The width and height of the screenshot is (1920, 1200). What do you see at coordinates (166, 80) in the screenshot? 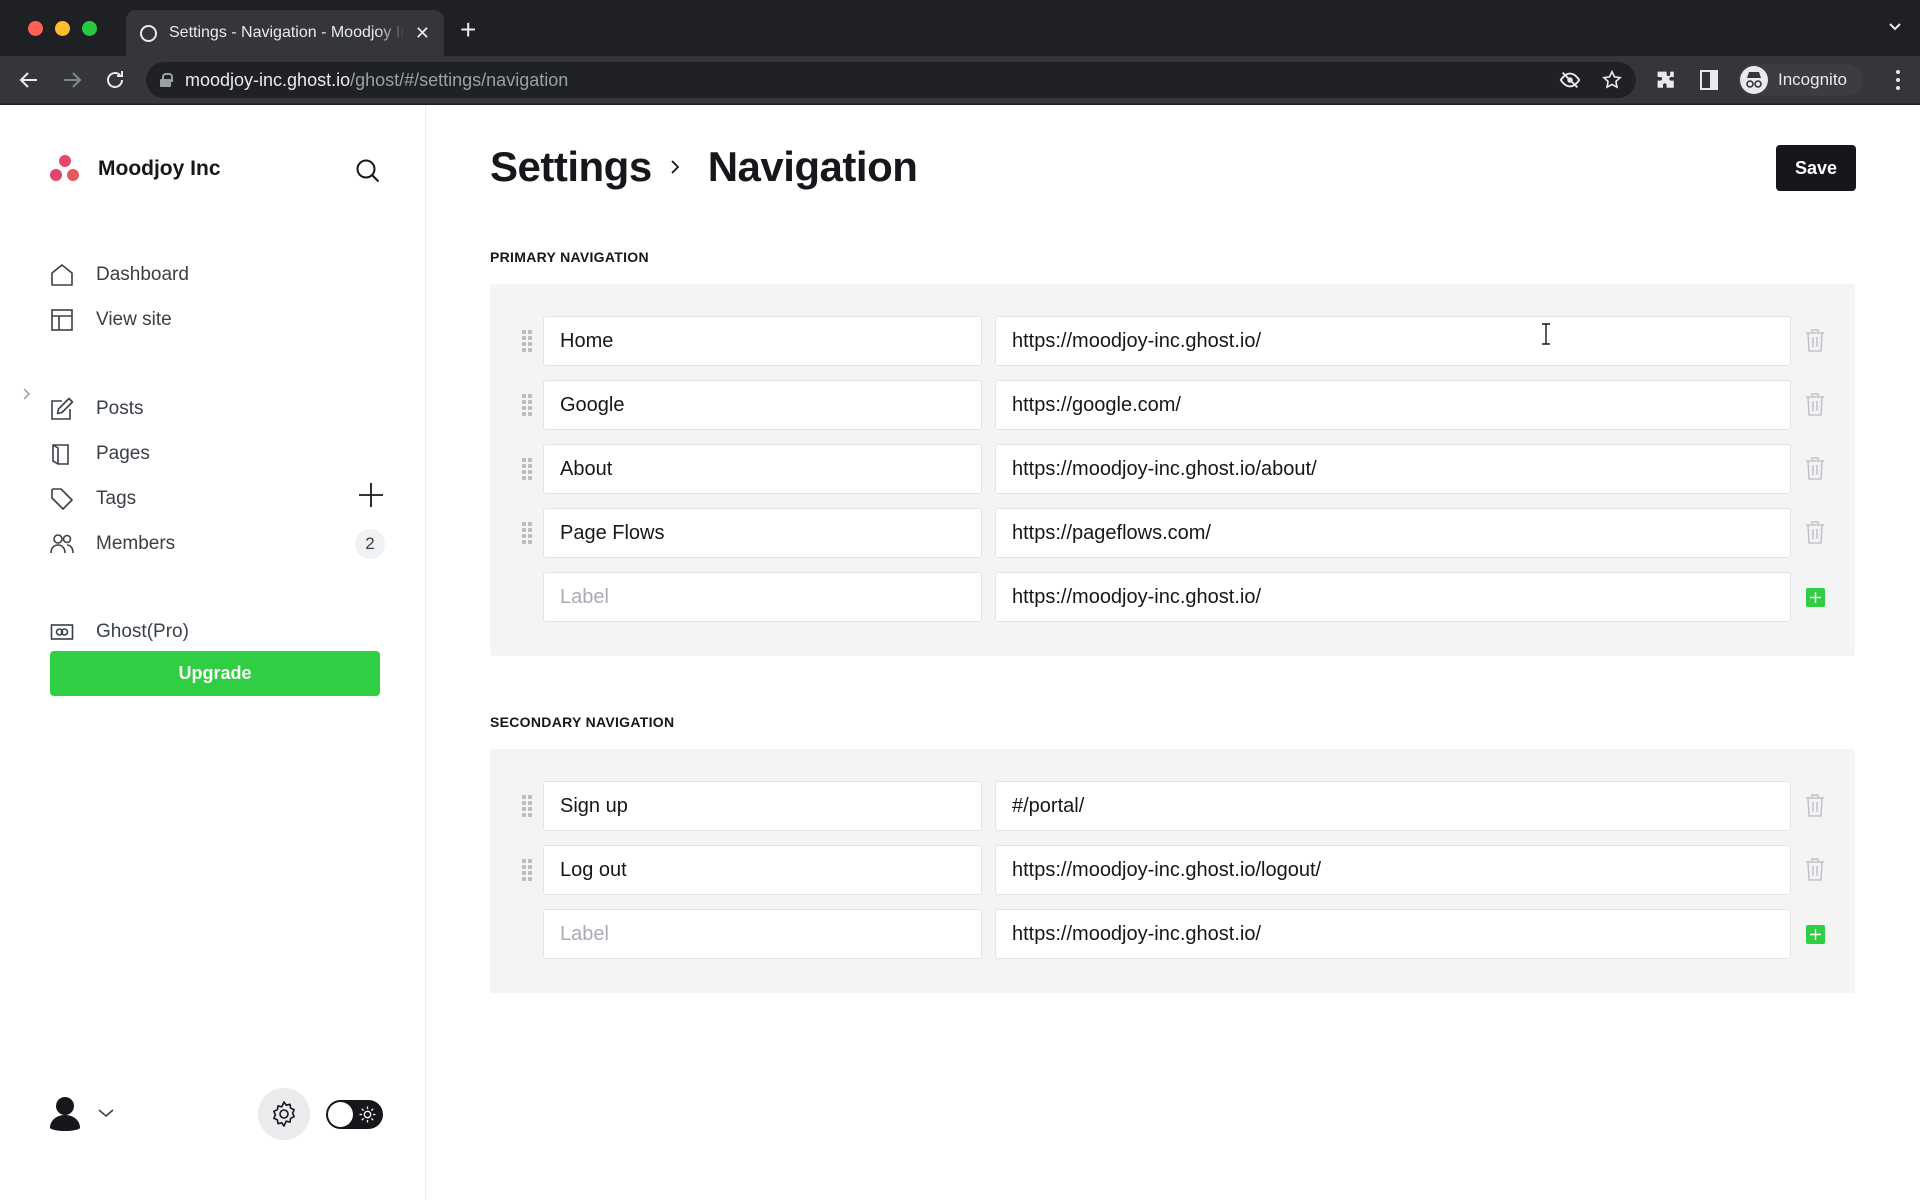
I see `lock-icon` at bounding box center [166, 80].